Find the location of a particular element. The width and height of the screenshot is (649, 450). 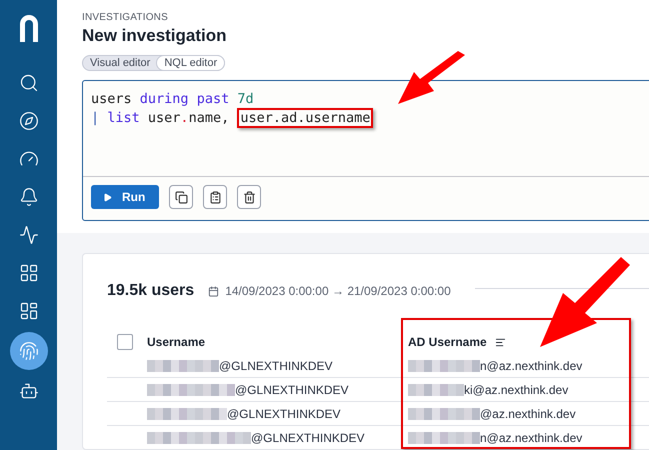

dashboard-icon is located at coordinates (28, 311).